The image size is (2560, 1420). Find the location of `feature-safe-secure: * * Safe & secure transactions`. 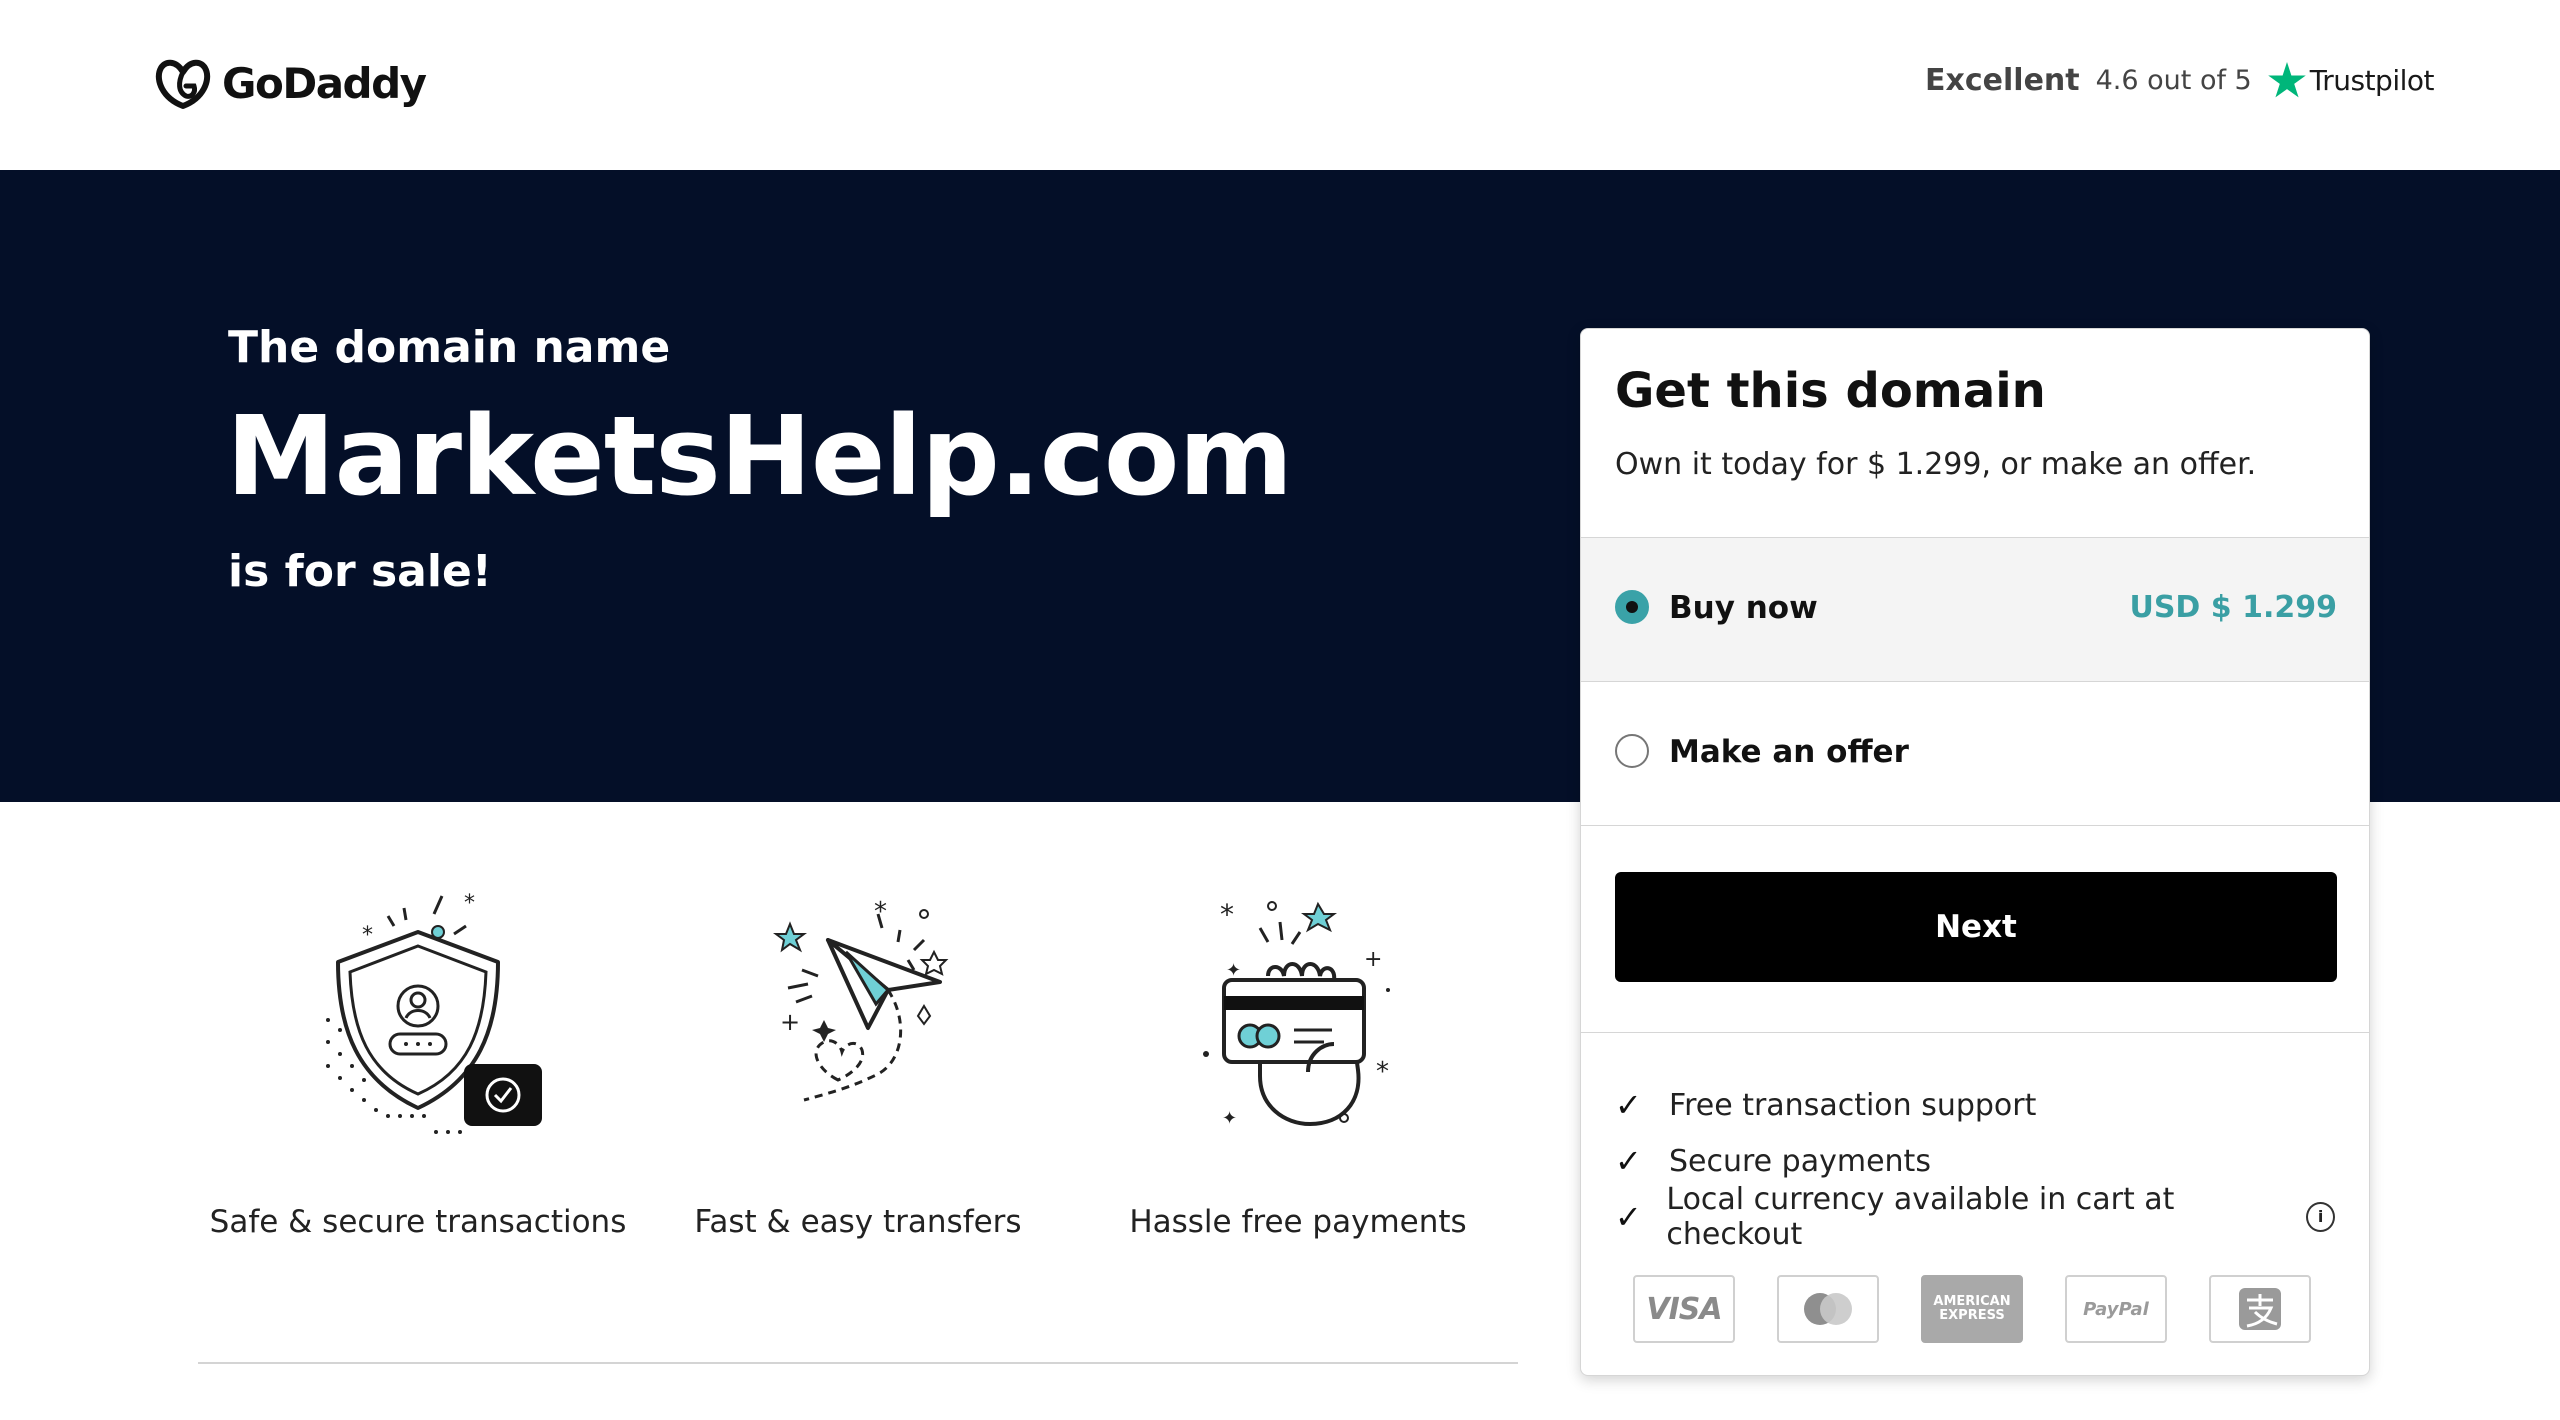

feature-safe-secure: * * Safe & secure transactions is located at coordinates (418, 1060).